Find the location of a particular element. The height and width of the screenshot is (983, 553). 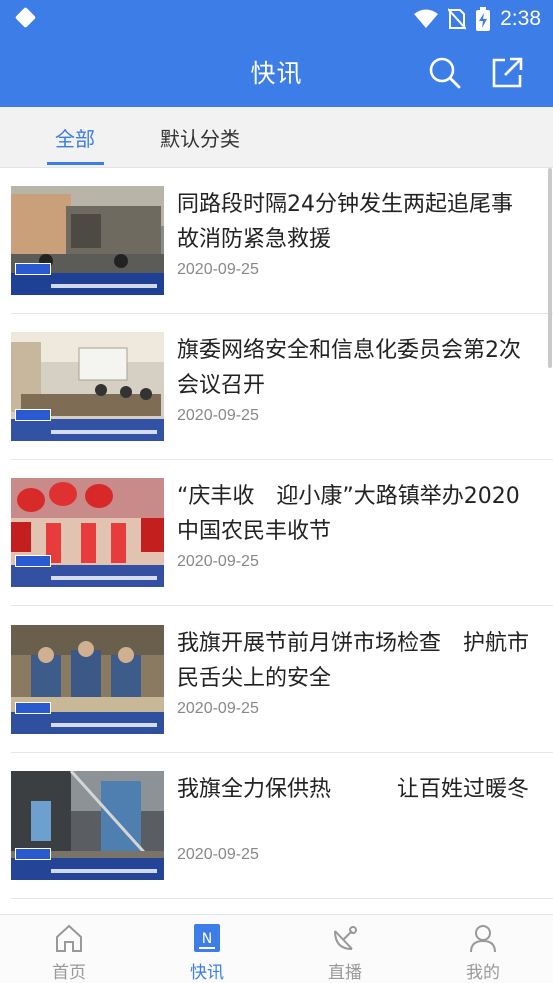

search-button is located at coordinates (445, 73).